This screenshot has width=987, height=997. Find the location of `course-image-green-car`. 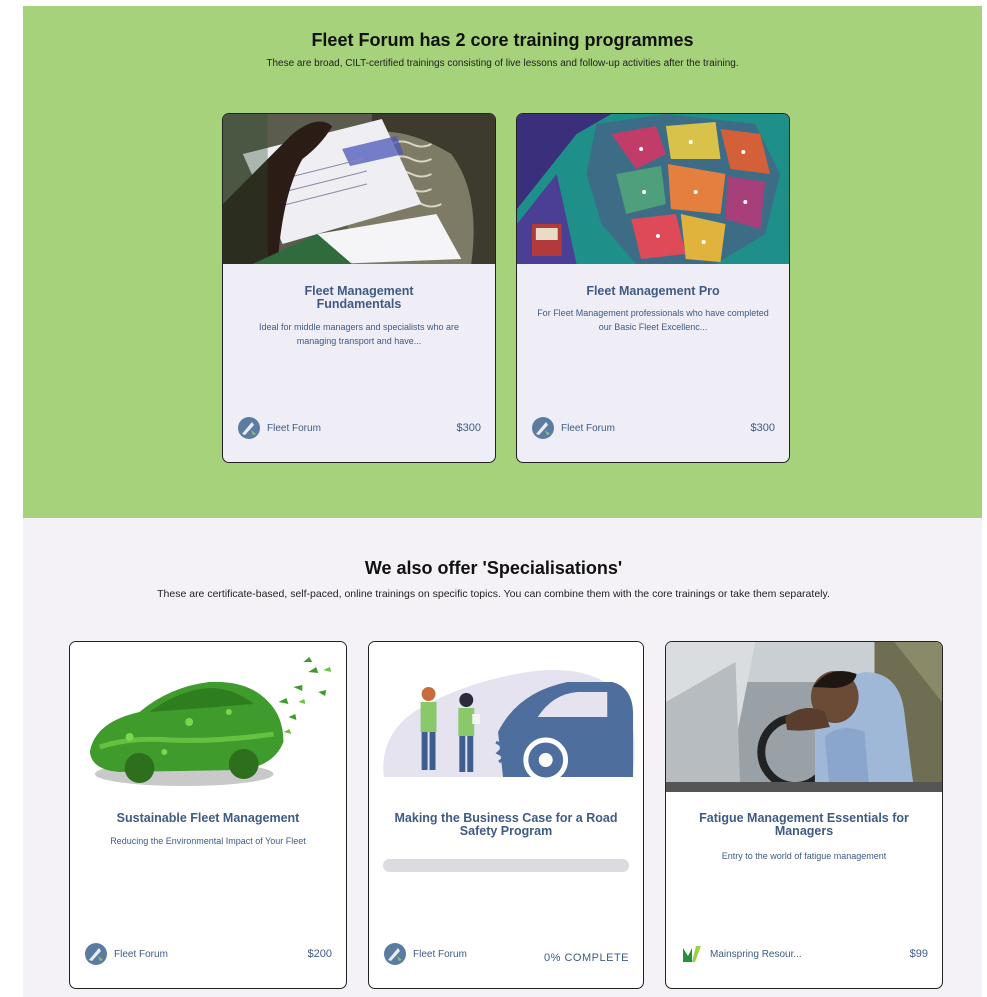

course-image-green-car is located at coordinates (208, 717).